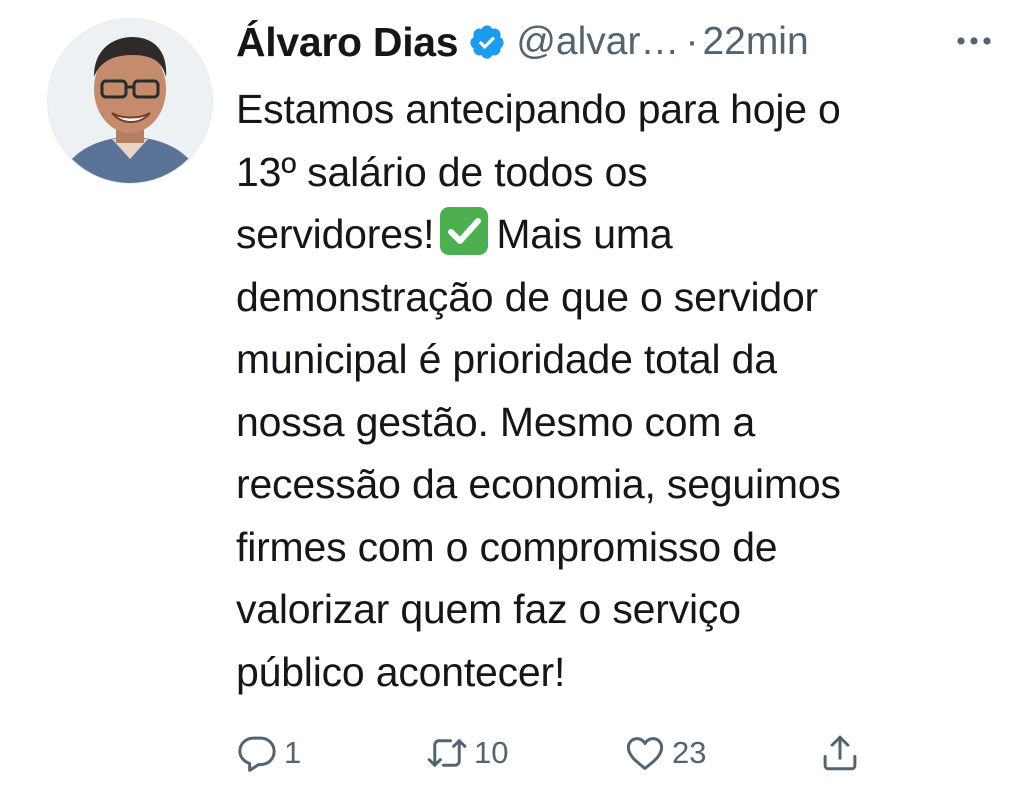 This screenshot has width=1024, height=807. Describe the element at coordinates (447, 753) in the screenshot. I see `retweet-icon` at that location.